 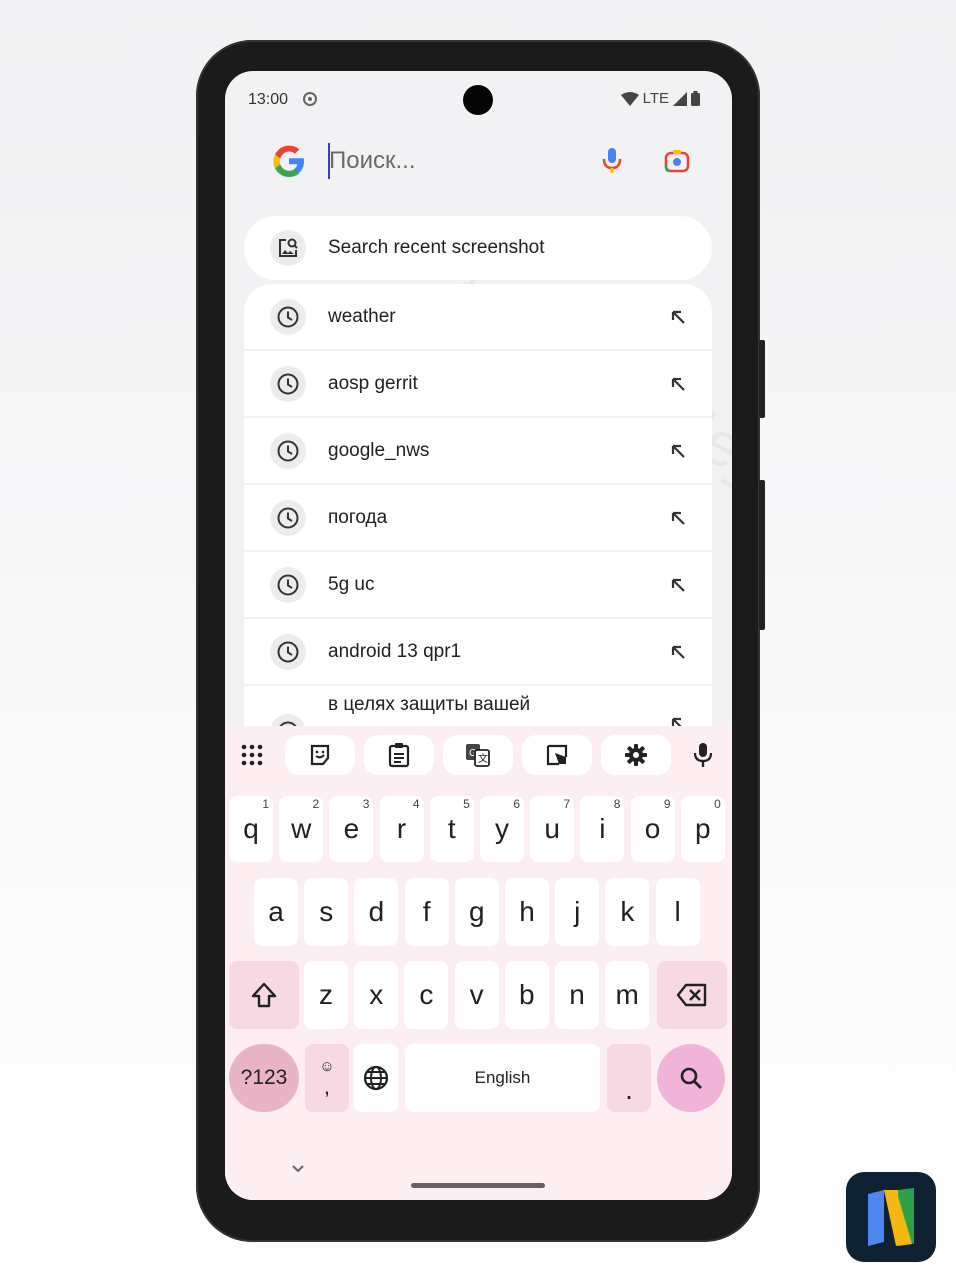 I want to click on key-h: h, so click(x=527, y=912).